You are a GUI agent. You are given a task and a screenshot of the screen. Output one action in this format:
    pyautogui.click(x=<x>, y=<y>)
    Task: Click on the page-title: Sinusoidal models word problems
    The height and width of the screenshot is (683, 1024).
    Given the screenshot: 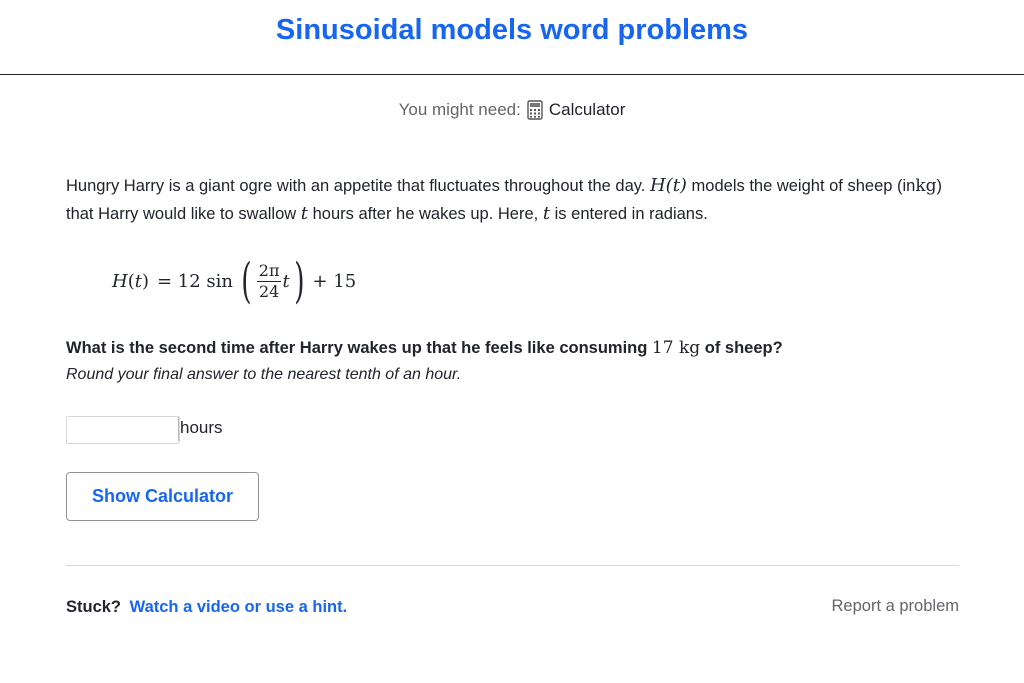 What is the action you would take?
    pyautogui.click(x=512, y=30)
    